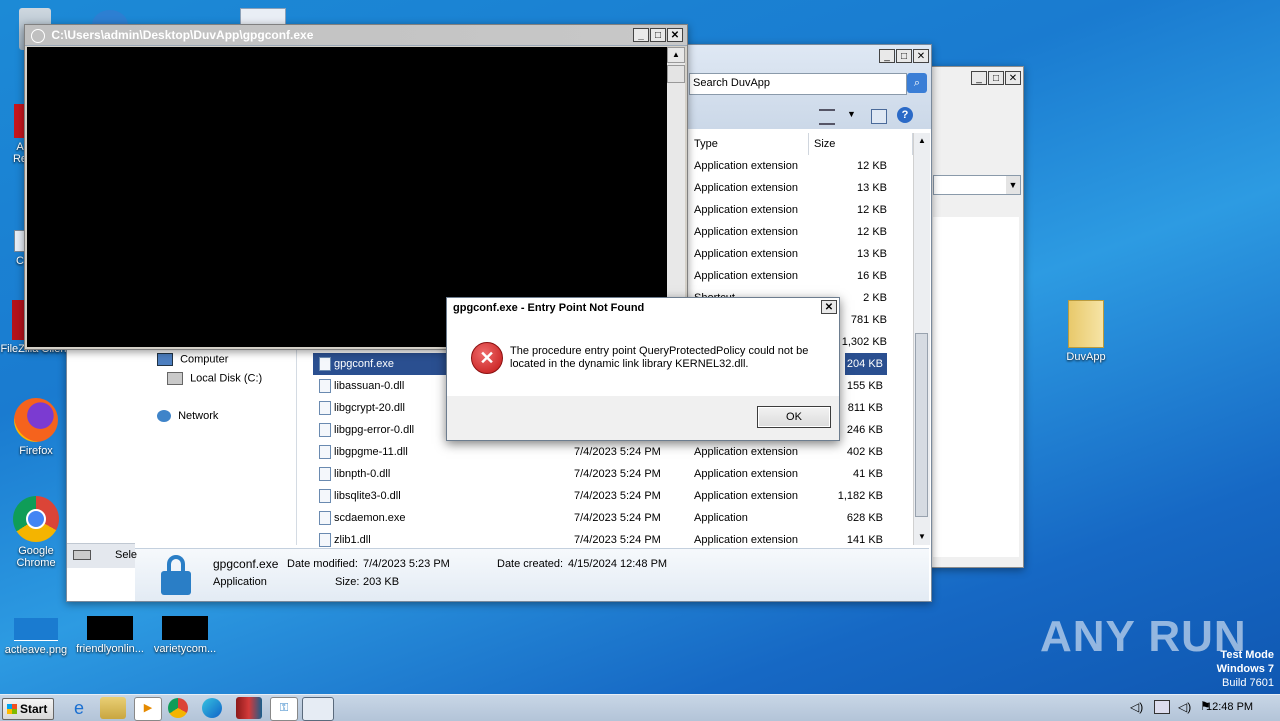 The image size is (1280, 721). Describe the element at coordinates (79, 708) in the screenshot. I see `ie-icon: e` at that location.